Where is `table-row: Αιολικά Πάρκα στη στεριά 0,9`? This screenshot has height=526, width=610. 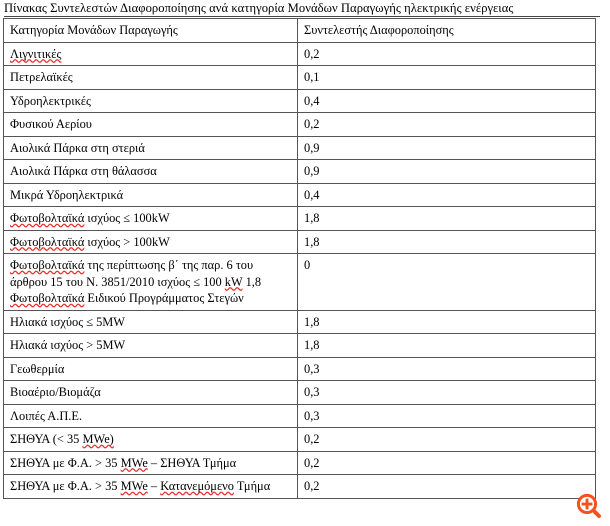 table-row: Αιολικά Πάρκα στη στεριά 0,9 is located at coordinates (299, 147).